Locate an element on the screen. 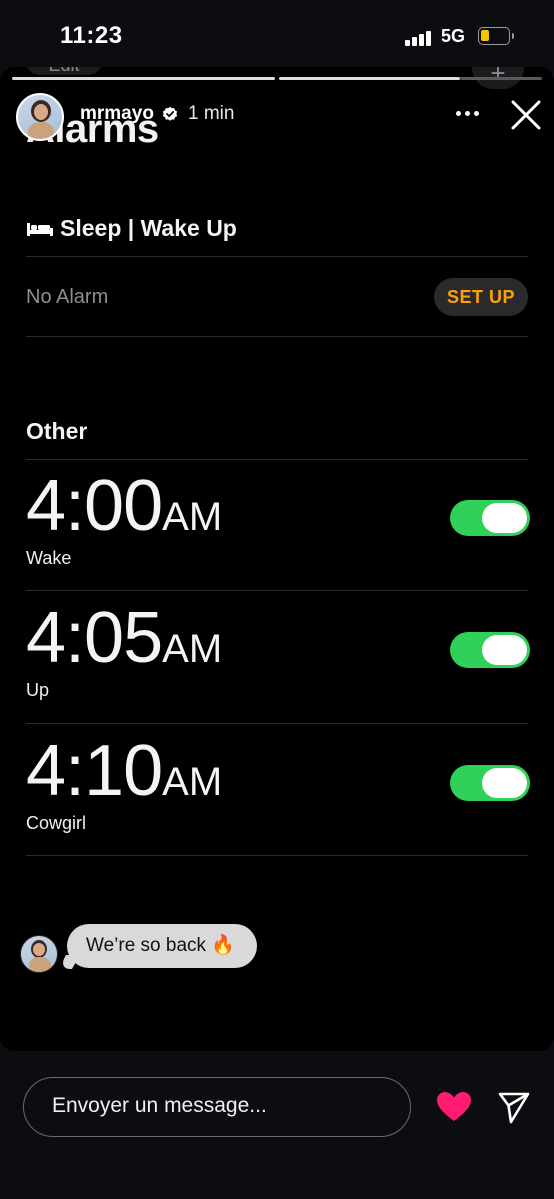 The image size is (554, 1199). sleep-wake-section-title: Sleep | Wake Up is located at coordinates (131, 228).